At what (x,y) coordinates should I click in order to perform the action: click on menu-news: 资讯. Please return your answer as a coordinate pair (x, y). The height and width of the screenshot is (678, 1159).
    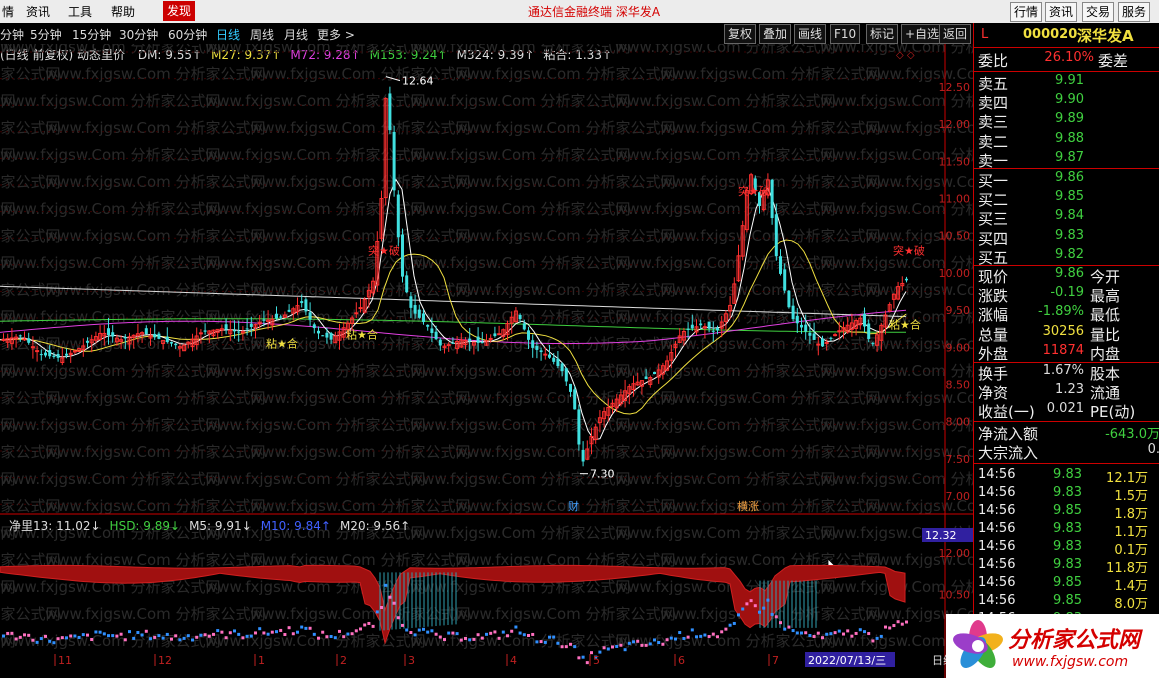
    Looking at the image, I should click on (38, 11).